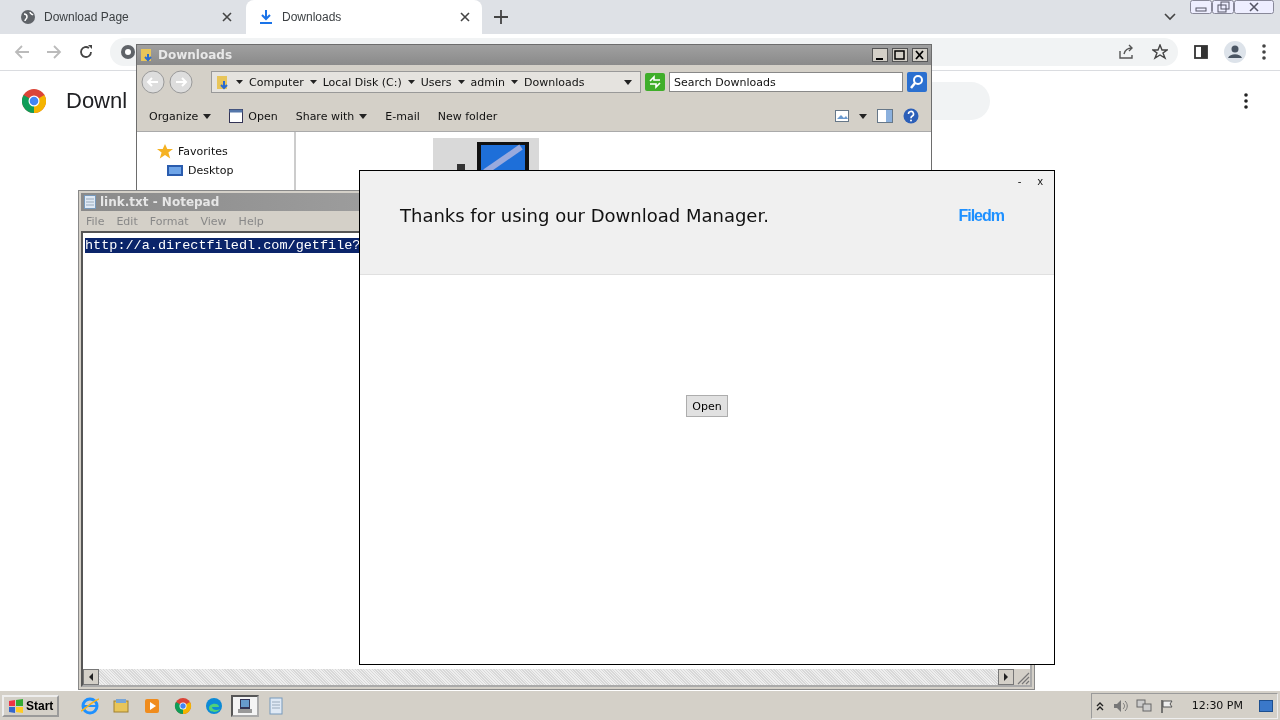 The width and height of the screenshot is (1280, 720). What do you see at coordinates (900, 55) in the screenshot?
I see `maximize-button` at bounding box center [900, 55].